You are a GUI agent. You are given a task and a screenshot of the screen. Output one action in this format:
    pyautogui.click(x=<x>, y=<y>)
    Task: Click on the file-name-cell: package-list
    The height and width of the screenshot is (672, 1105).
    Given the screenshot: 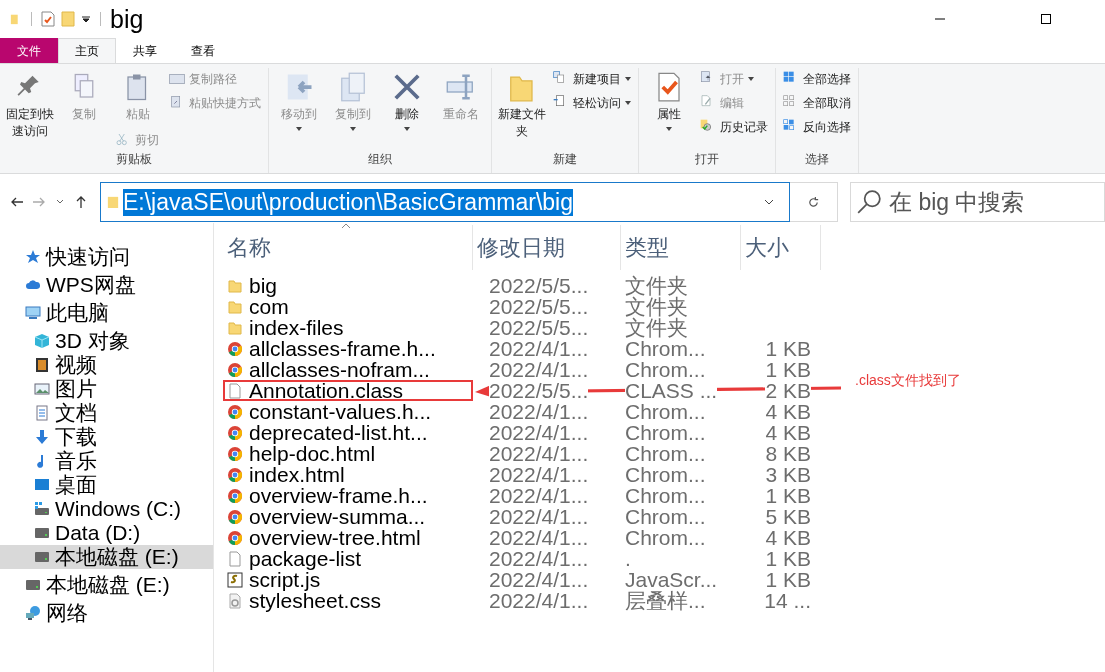 What is the action you would take?
    pyautogui.click(x=348, y=558)
    